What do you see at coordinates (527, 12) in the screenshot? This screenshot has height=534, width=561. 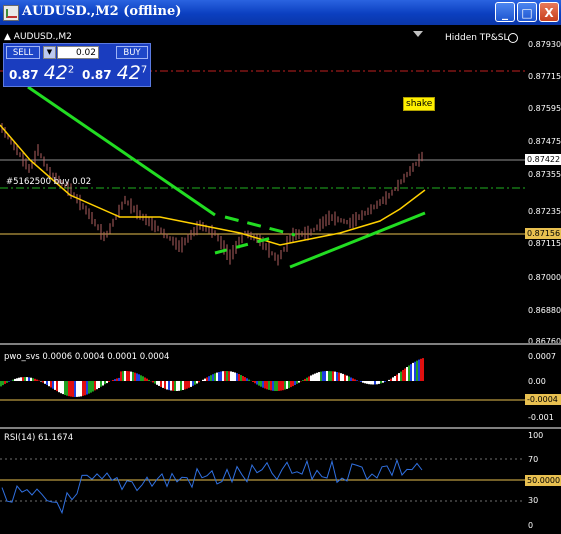 I see `maximize-button: □` at bounding box center [527, 12].